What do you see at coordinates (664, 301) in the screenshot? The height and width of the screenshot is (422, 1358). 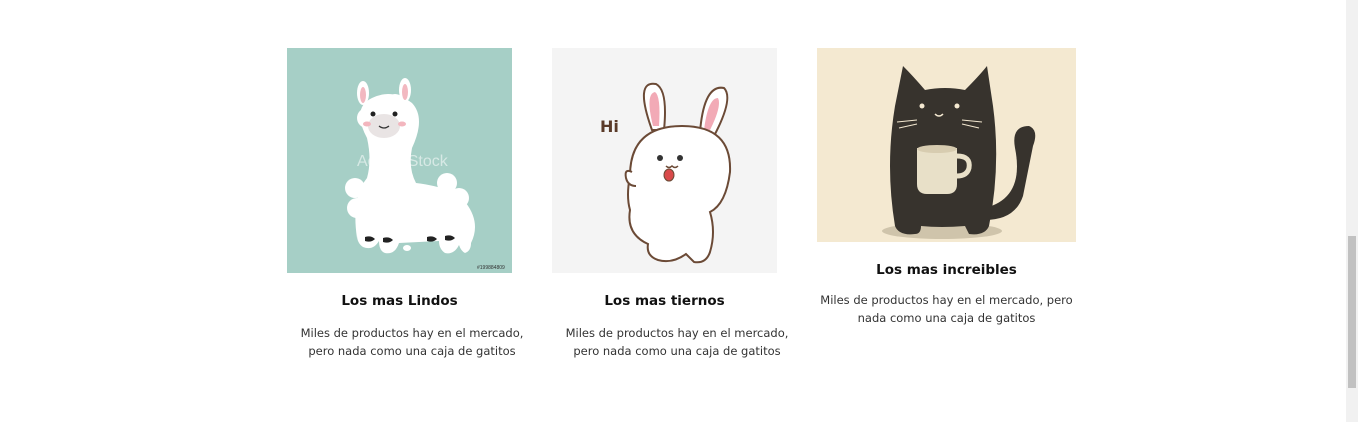 I see `card-title: Los mas tiernos` at bounding box center [664, 301].